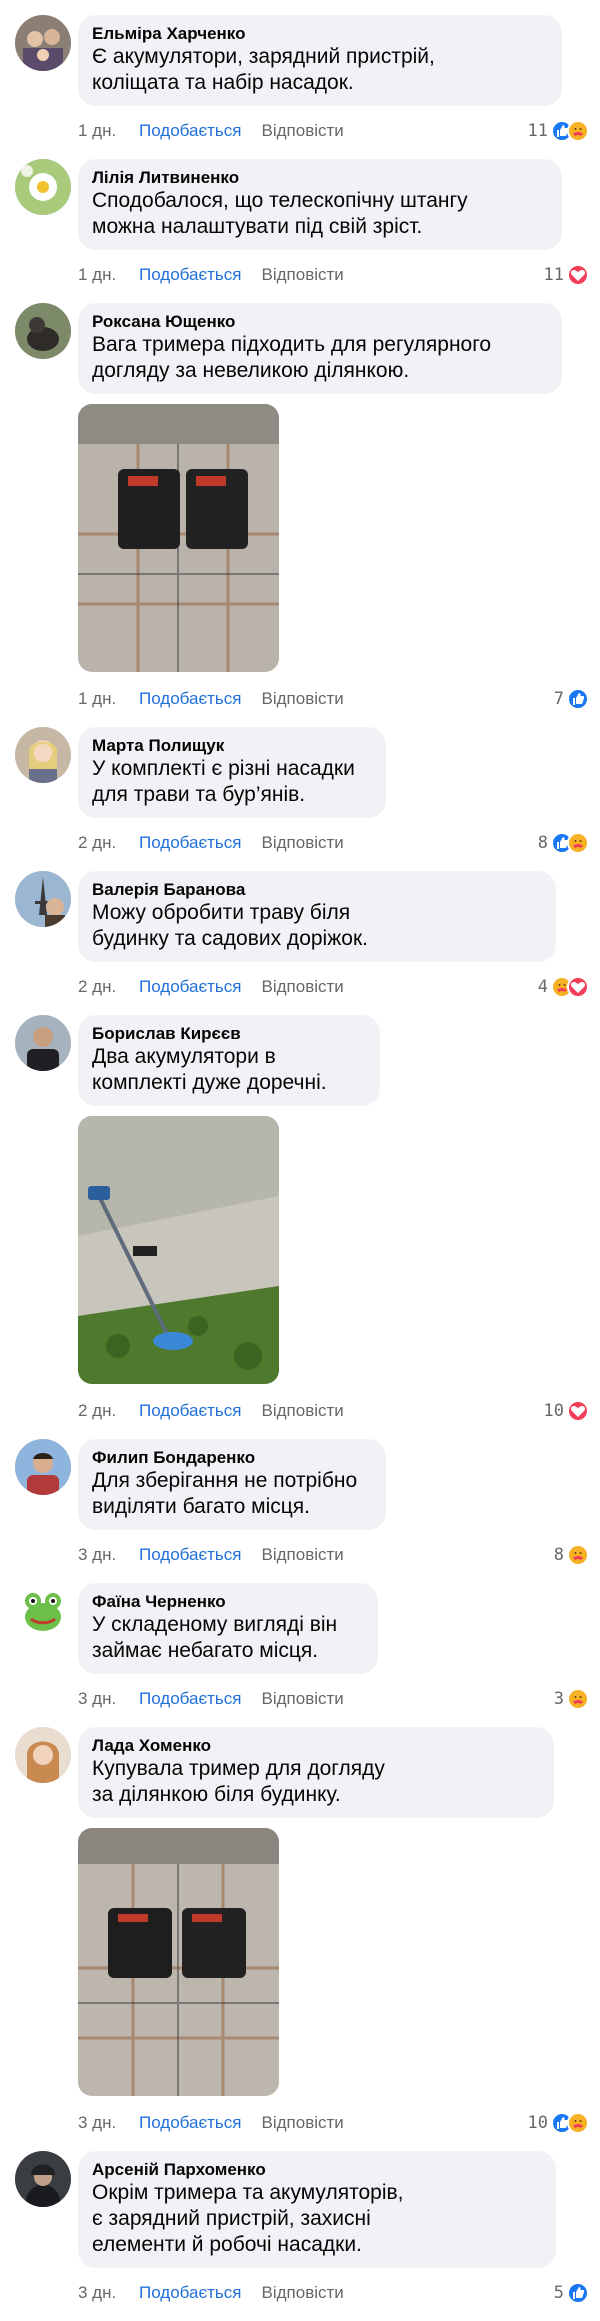  Describe the element at coordinates (563, 987) in the screenshot. I see `reactions-summary: 4` at that location.